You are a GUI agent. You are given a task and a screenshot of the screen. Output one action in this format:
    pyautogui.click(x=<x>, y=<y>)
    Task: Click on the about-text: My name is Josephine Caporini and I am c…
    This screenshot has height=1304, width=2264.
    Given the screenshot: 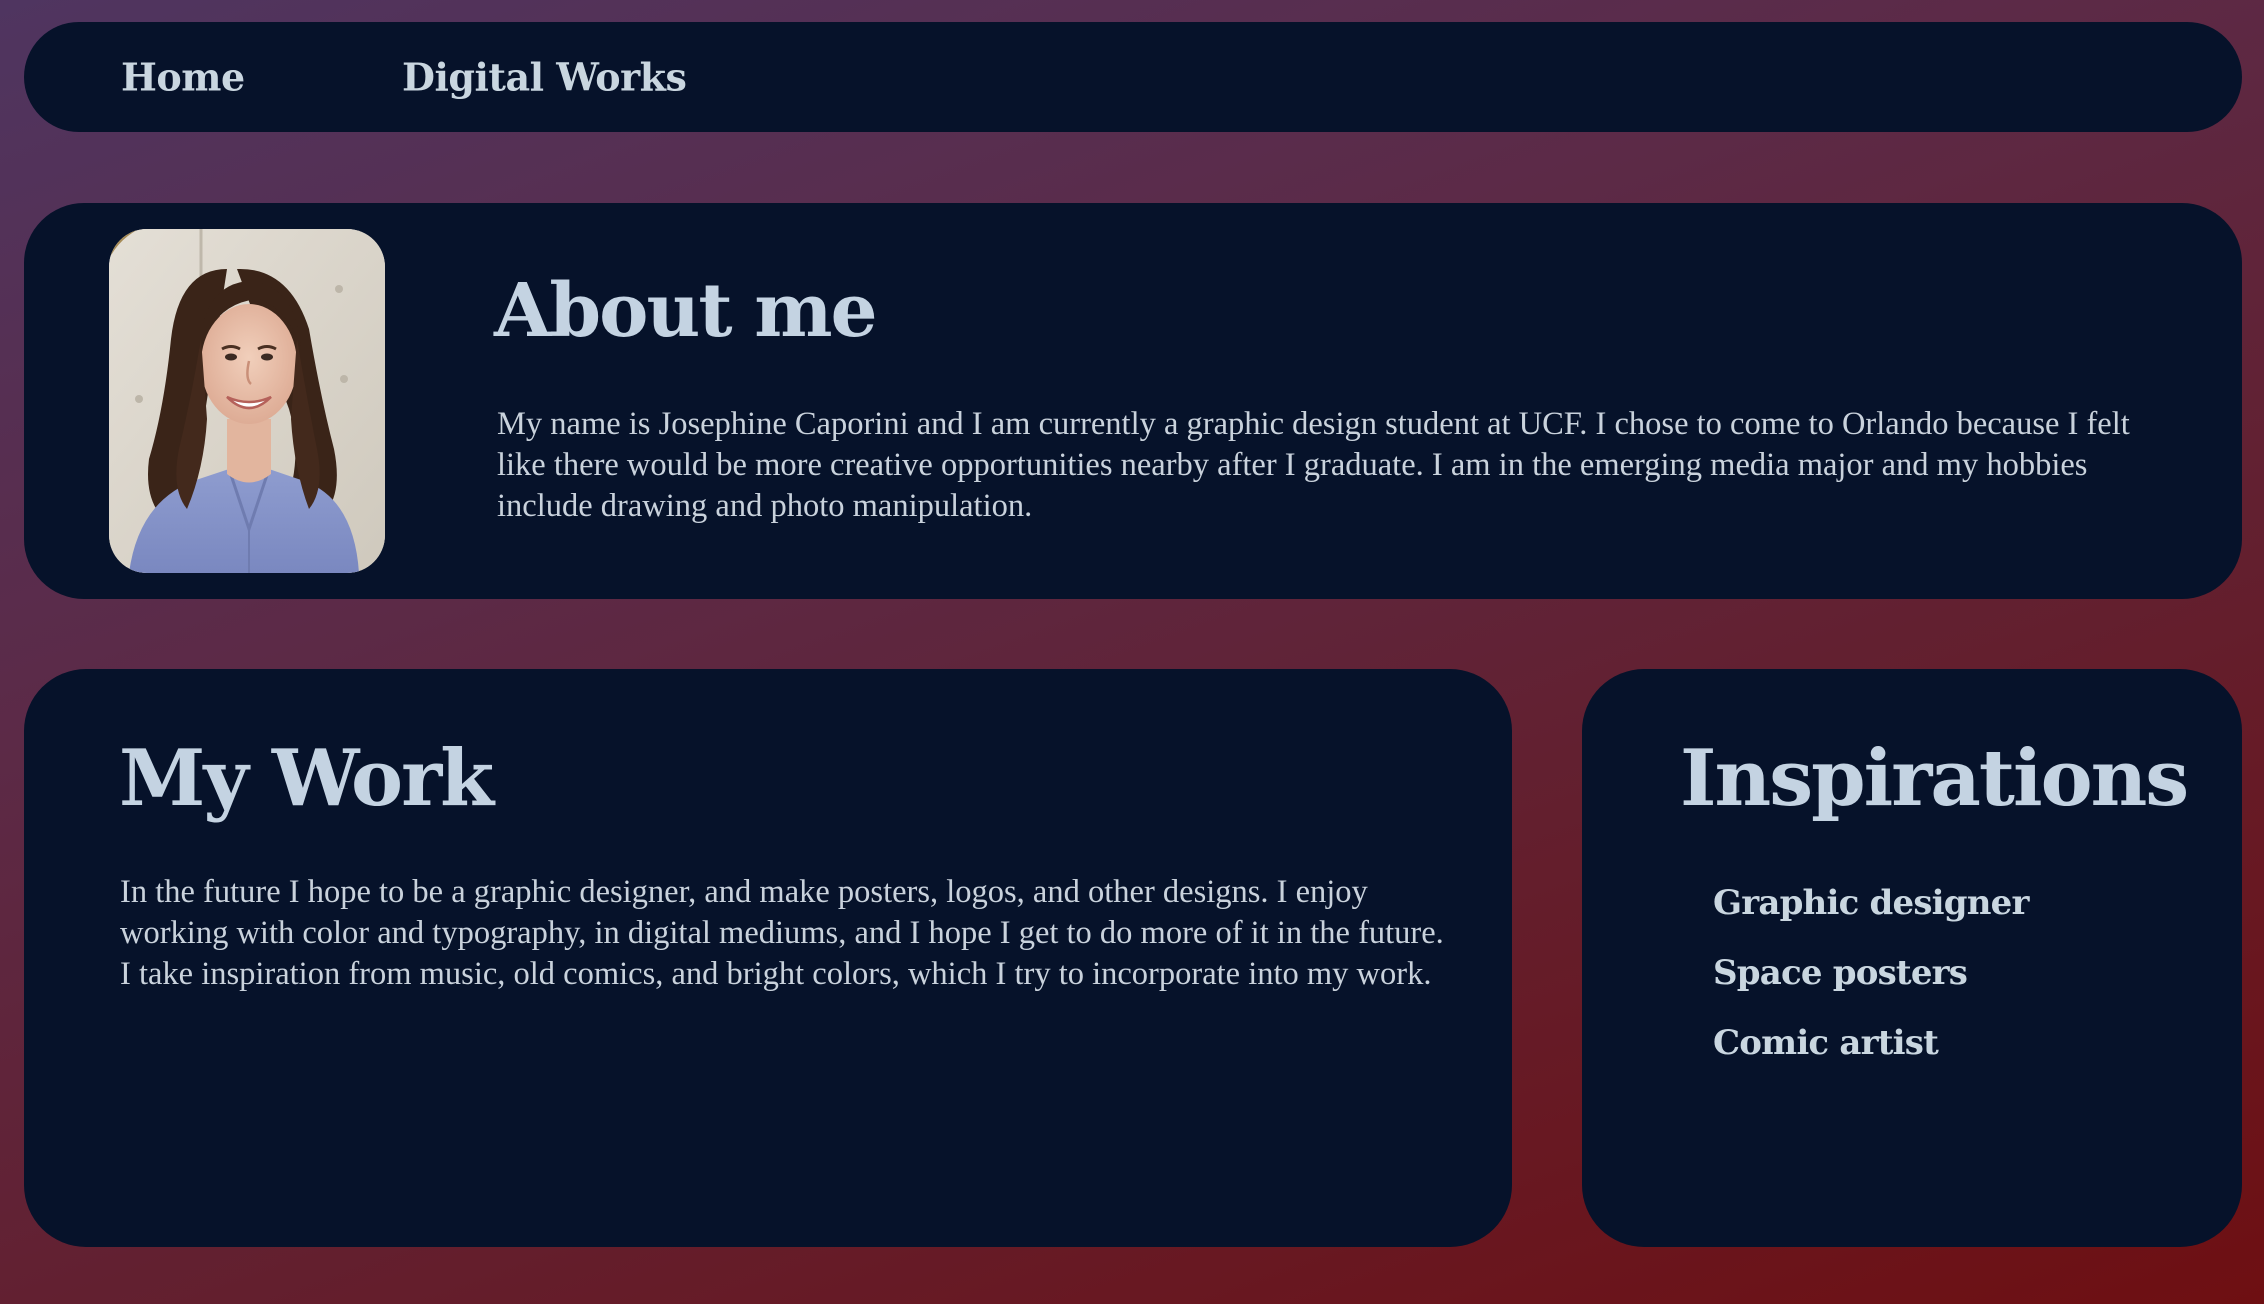 What is the action you would take?
    pyautogui.click(x=1313, y=465)
    